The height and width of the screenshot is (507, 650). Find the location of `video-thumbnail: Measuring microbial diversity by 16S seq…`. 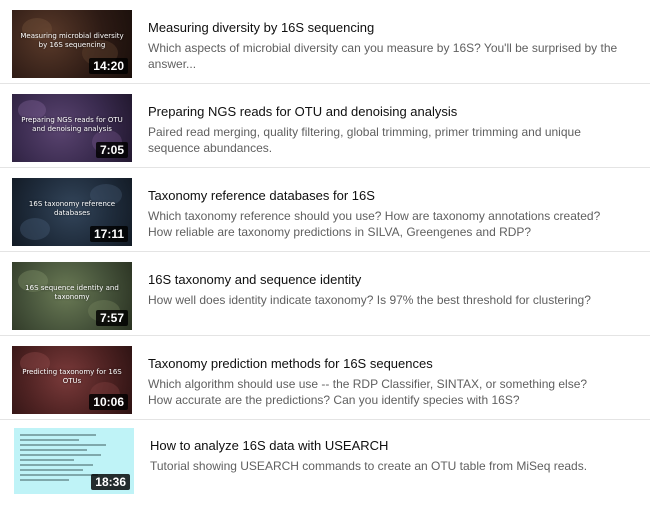

video-thumbnail: Measuring microbial diversity by 16S seq… is located at coordinates (72, 44).